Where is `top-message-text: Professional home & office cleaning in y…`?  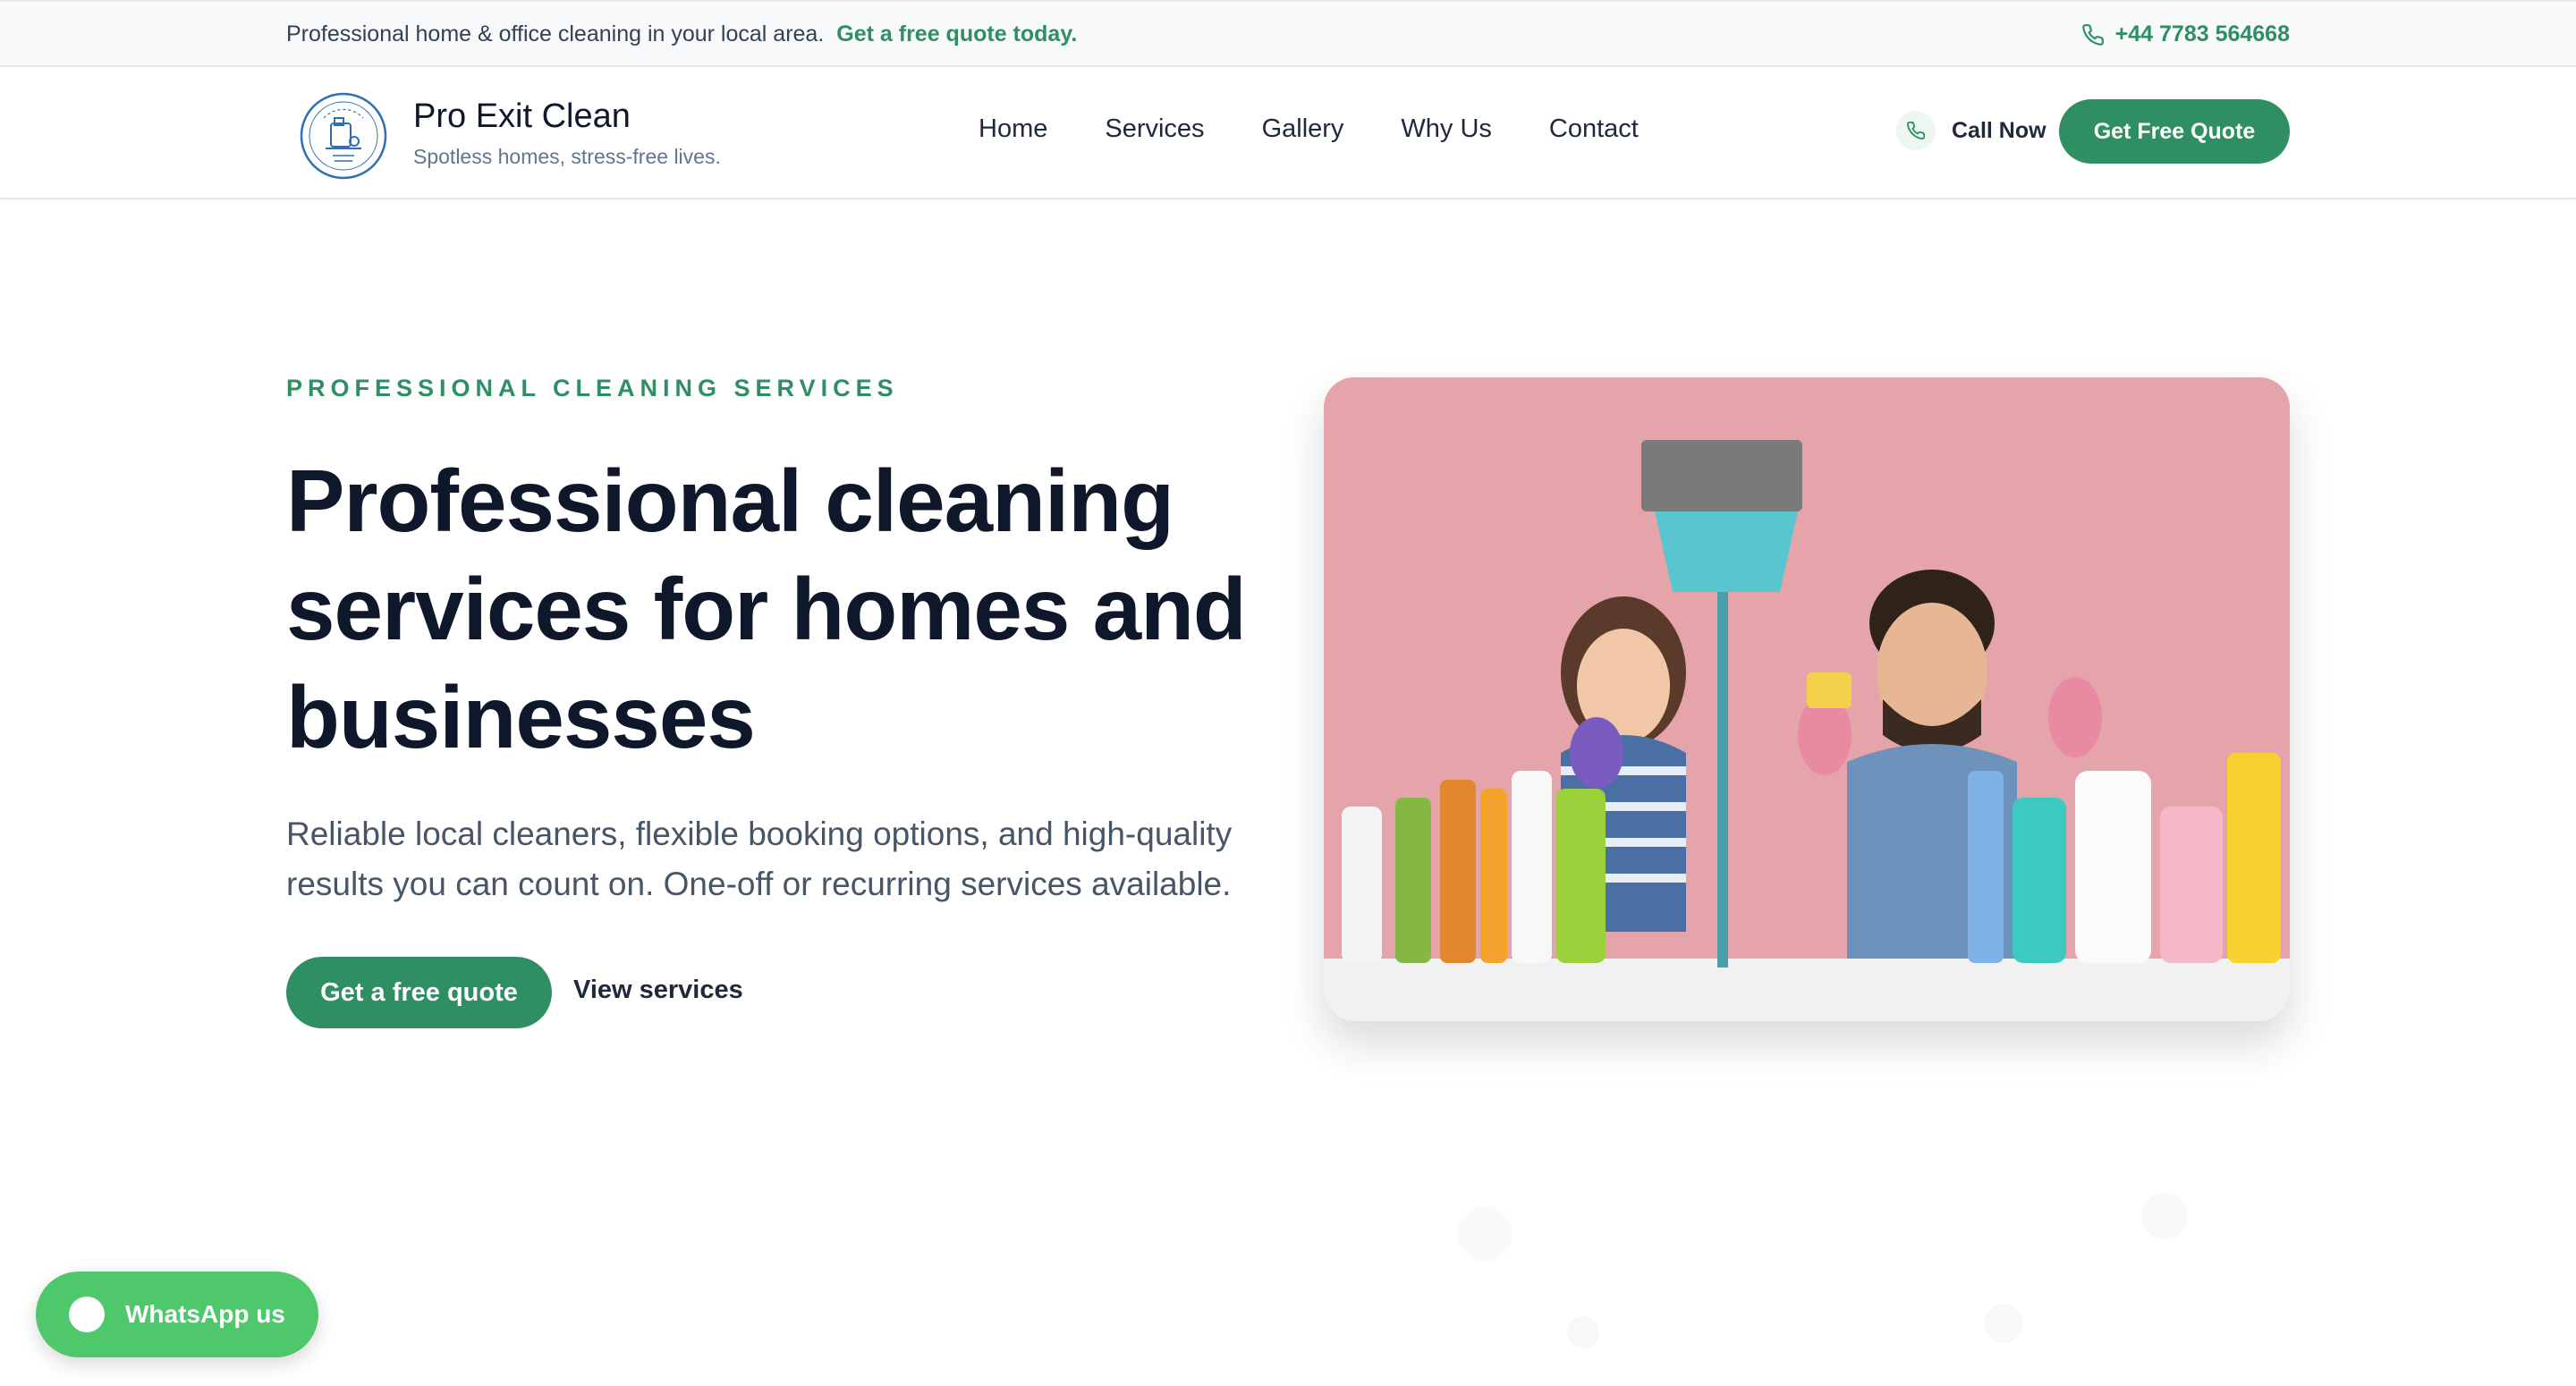 top-message-text: Professional home & office cleaning in y… is located at coordinates (555, 33).